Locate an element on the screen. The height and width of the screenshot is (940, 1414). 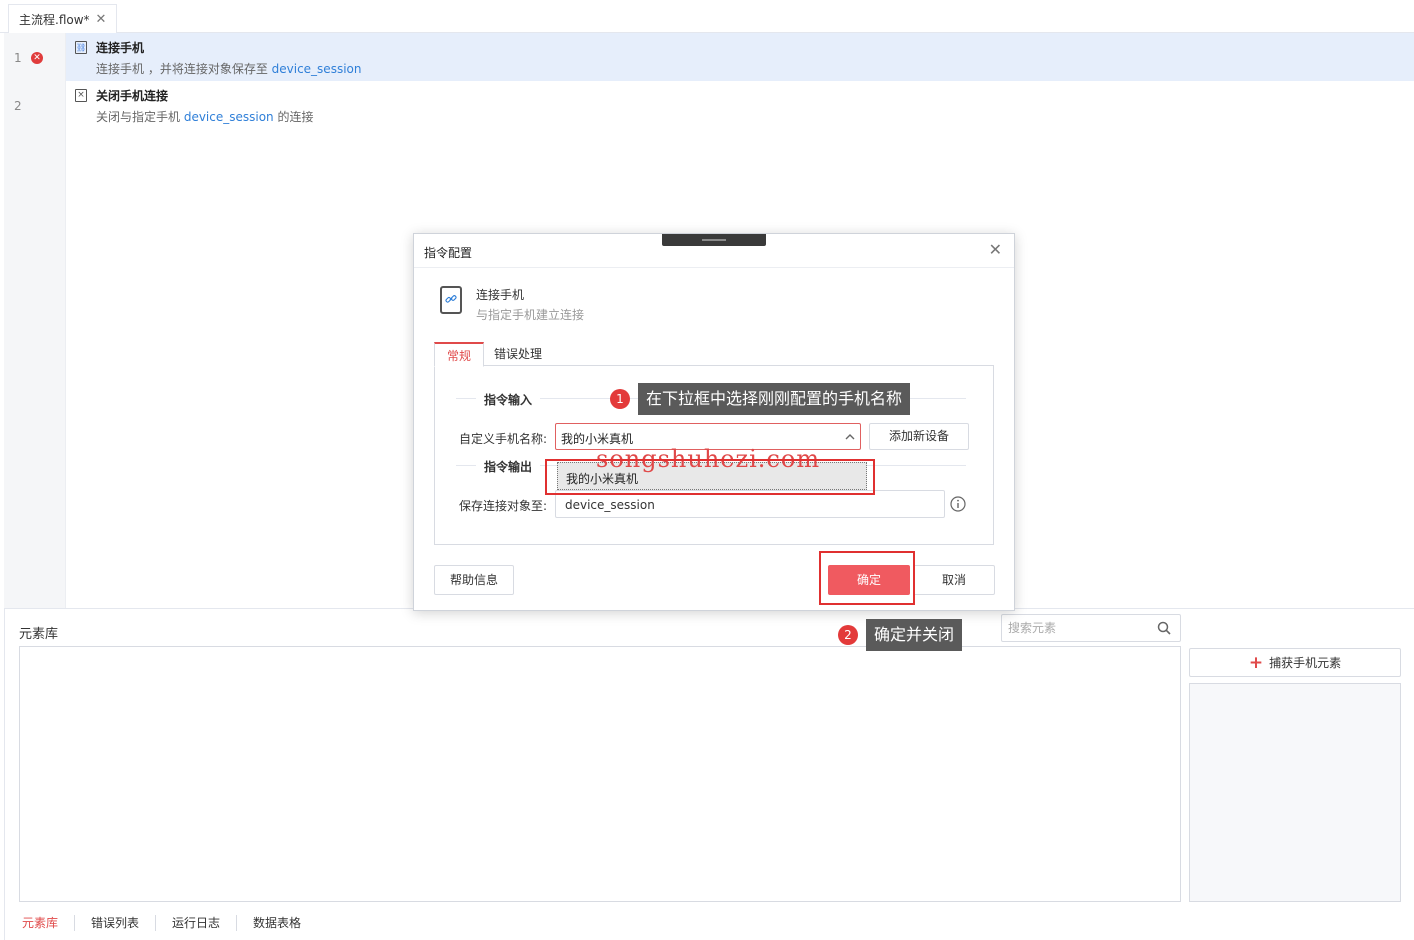
line-number: 2 is located at coordinates (18, 106).